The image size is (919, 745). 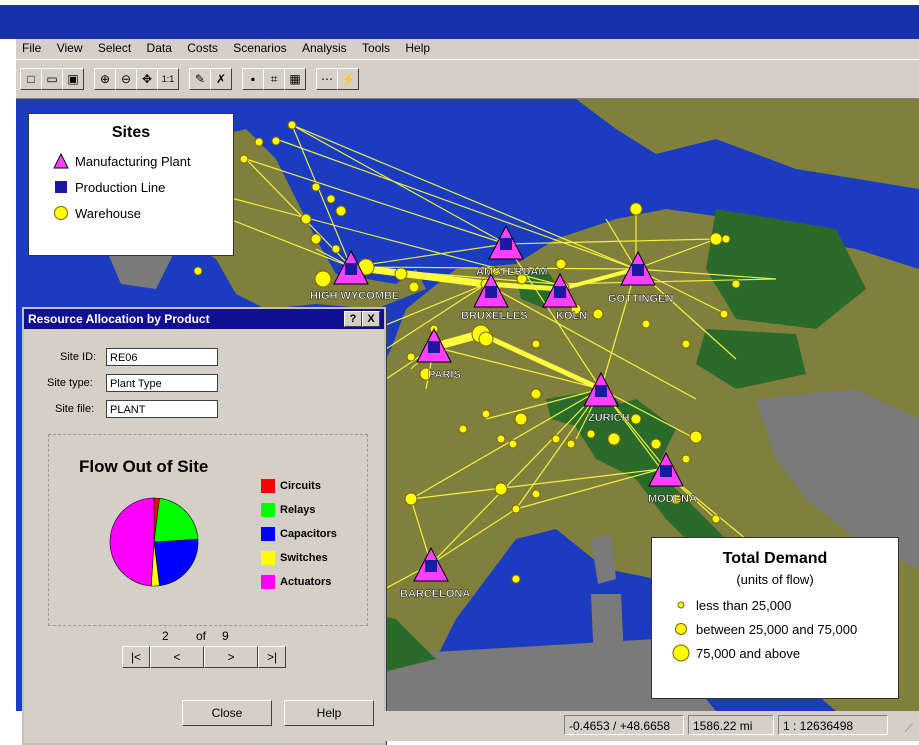 I want to click on site-id-field: RE06, so click(x=162, y=357).